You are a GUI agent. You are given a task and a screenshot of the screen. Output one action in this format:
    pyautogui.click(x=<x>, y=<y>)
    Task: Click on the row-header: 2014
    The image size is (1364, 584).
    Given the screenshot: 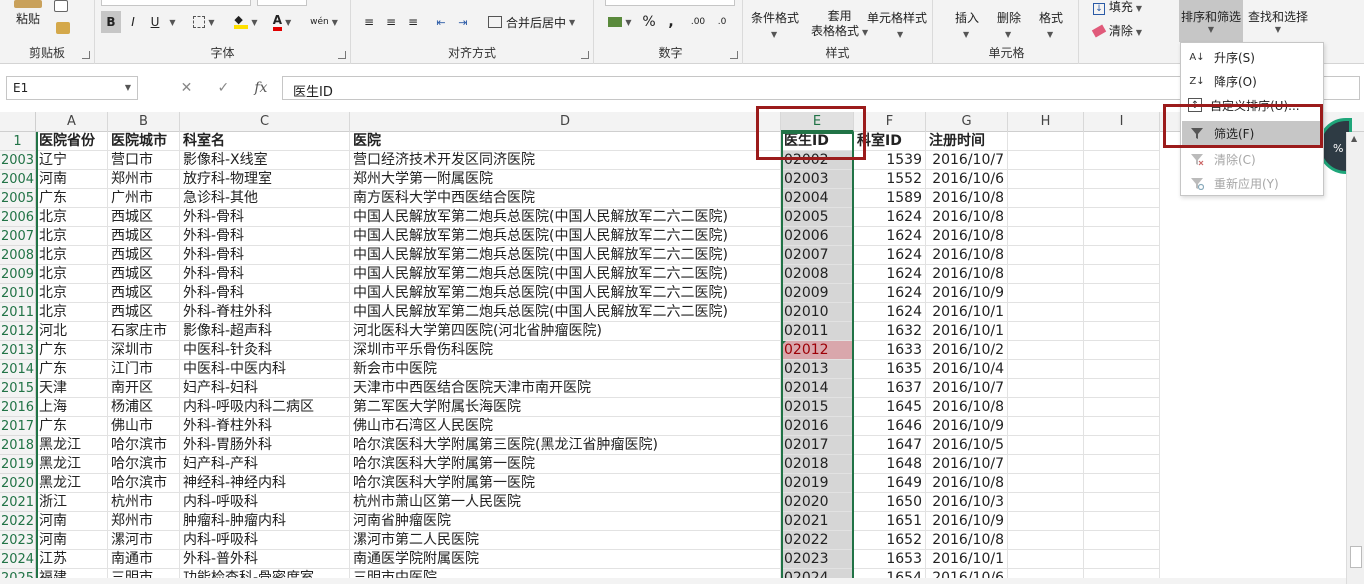 What is the action you would take?
    pyautogui.click(x=18, y=369)
    